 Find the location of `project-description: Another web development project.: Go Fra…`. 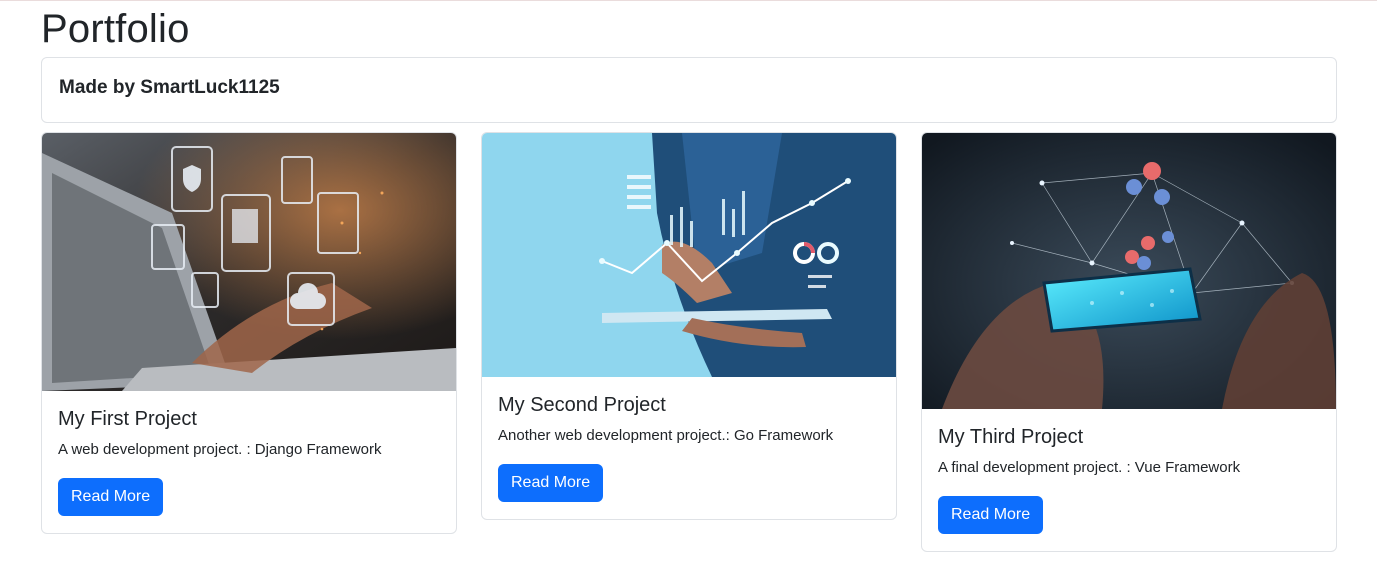

project-description: Another web development project.: Go Fra… is located at coordinates (666, 435).